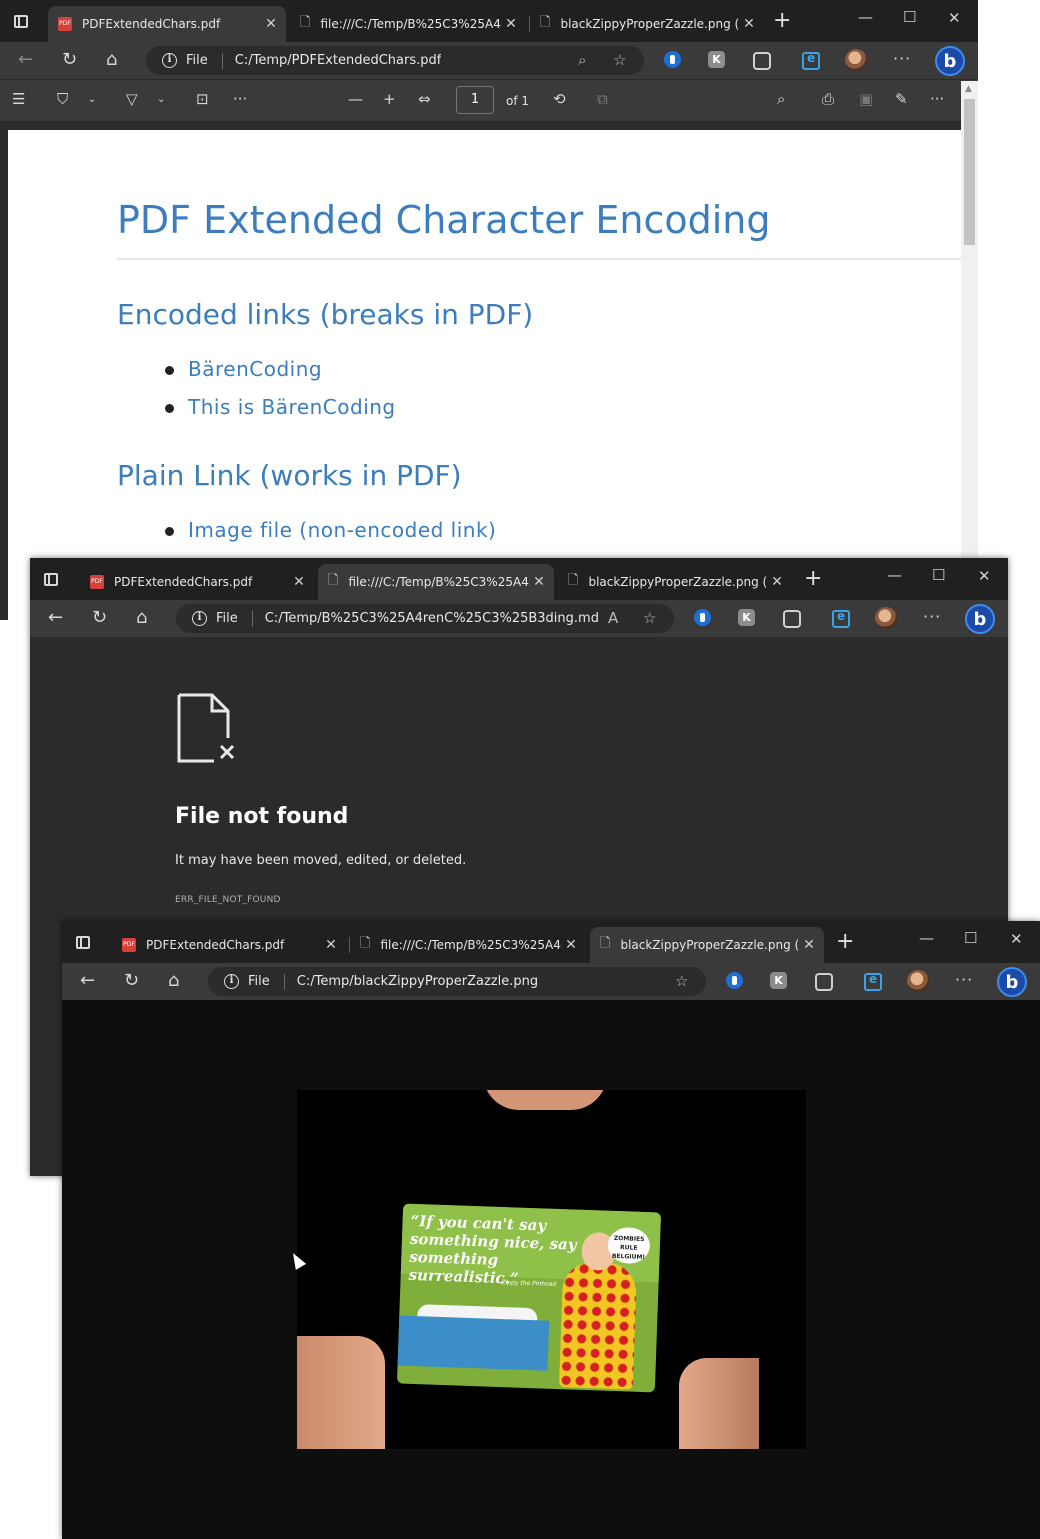 Image resolution: width=1040 pixels, height=1539 pixels. Describe the element at coordinates (901, 99) in the screenshot. I see `save-as-icon: ✎` at that location.